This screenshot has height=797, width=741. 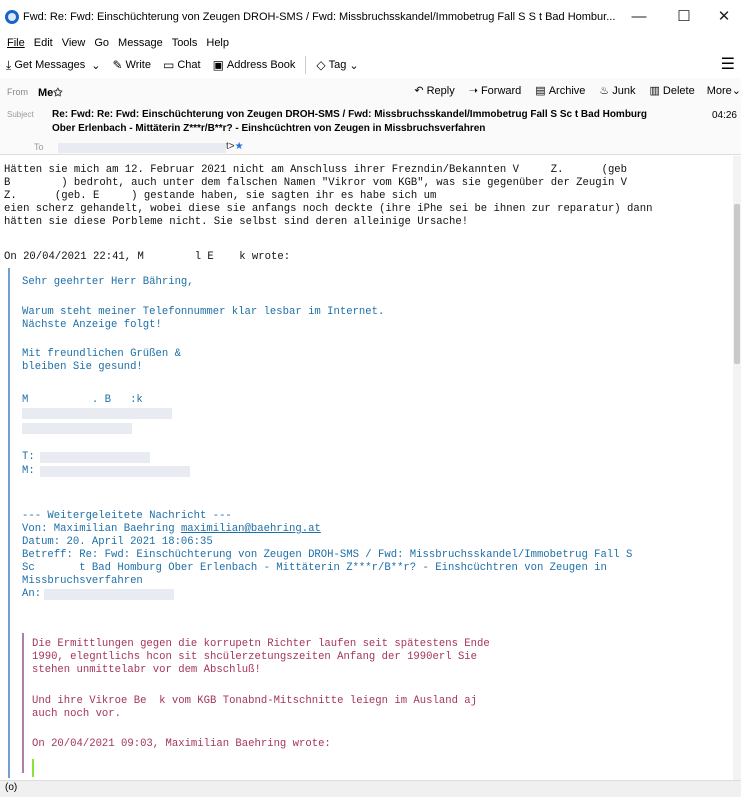 I want to click on menu-edit: Edit, so click(x=43, y=43).